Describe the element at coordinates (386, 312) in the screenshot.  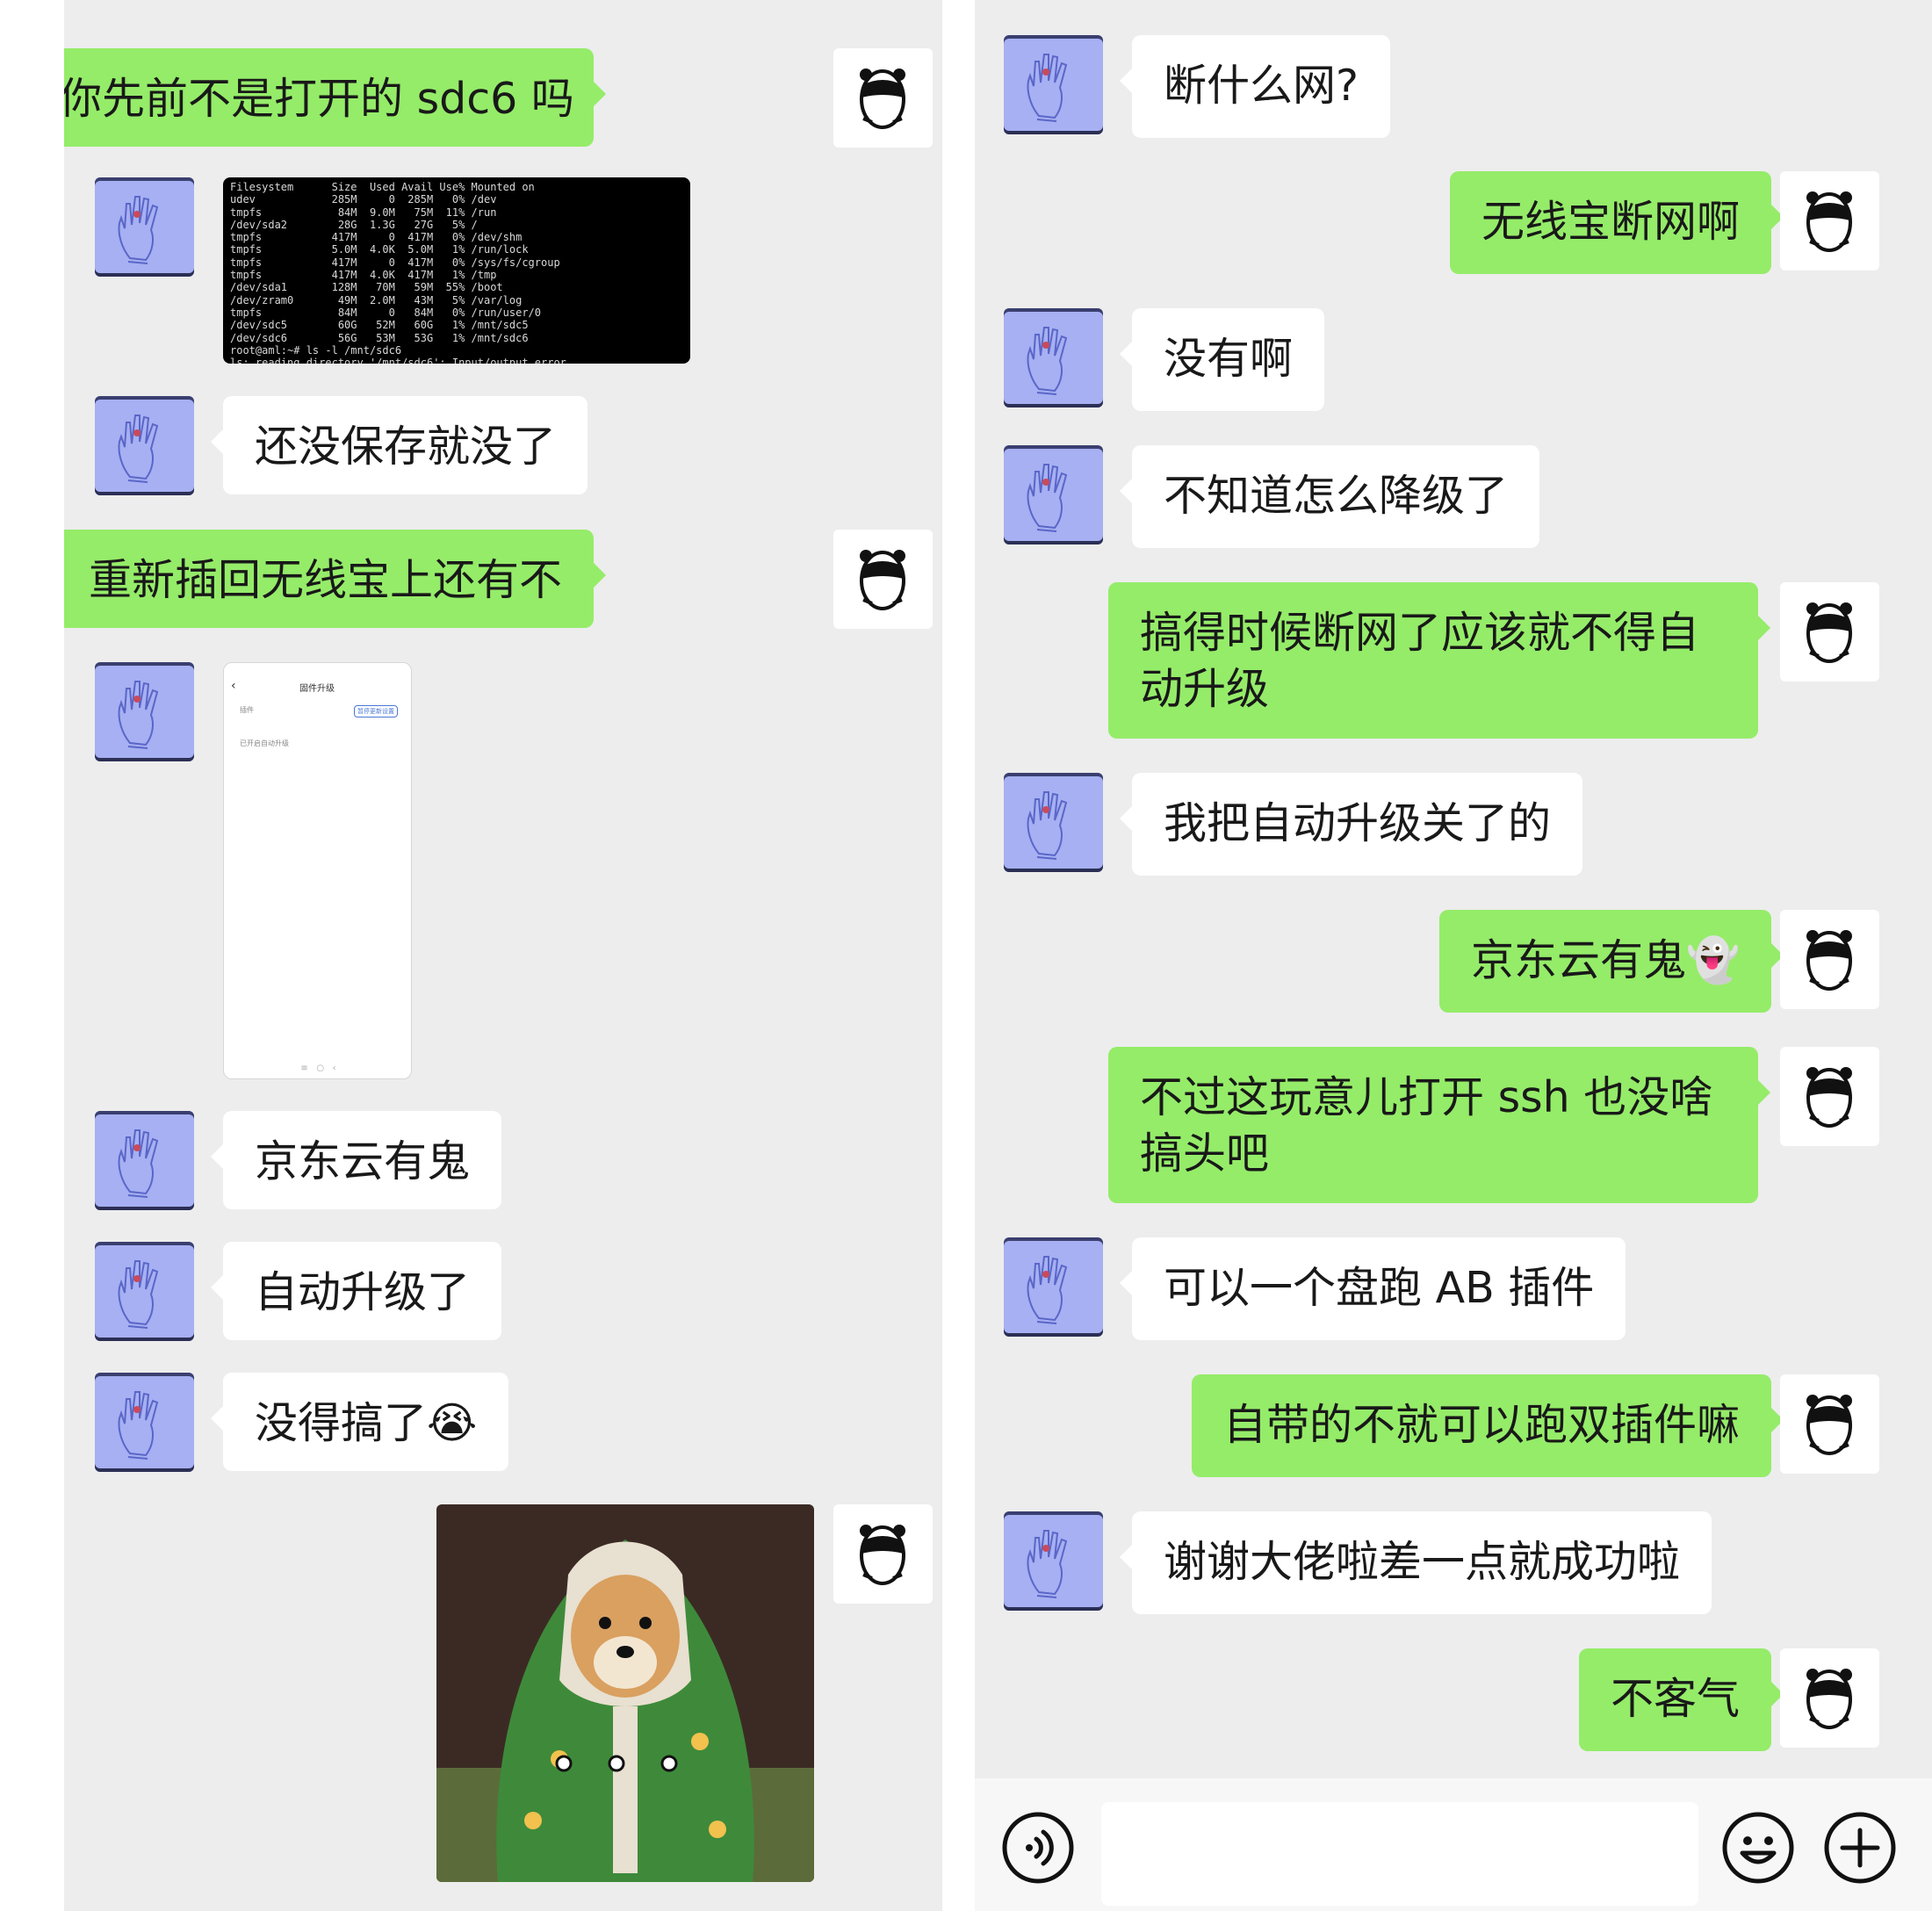
I see `terminal-line: tmpfs 84M 0 84M 0% /run/user/0` at that location.